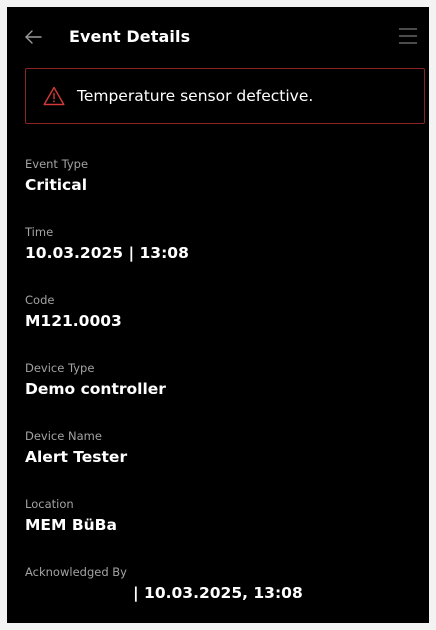 Image resolution: width=436 pixels, height=630 pixels. Describe the element at coordinates (220, 191) in the screenshot. I see `field-event-type: Event Type Critical` at that location.